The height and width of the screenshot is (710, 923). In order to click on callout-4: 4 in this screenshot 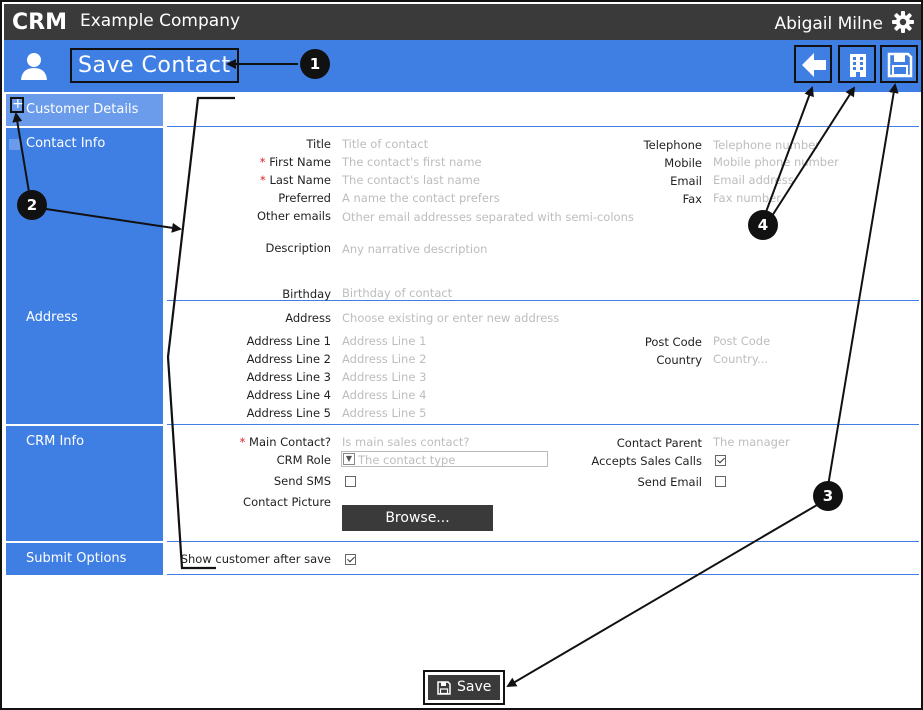, I will do `click(763, 225)`.